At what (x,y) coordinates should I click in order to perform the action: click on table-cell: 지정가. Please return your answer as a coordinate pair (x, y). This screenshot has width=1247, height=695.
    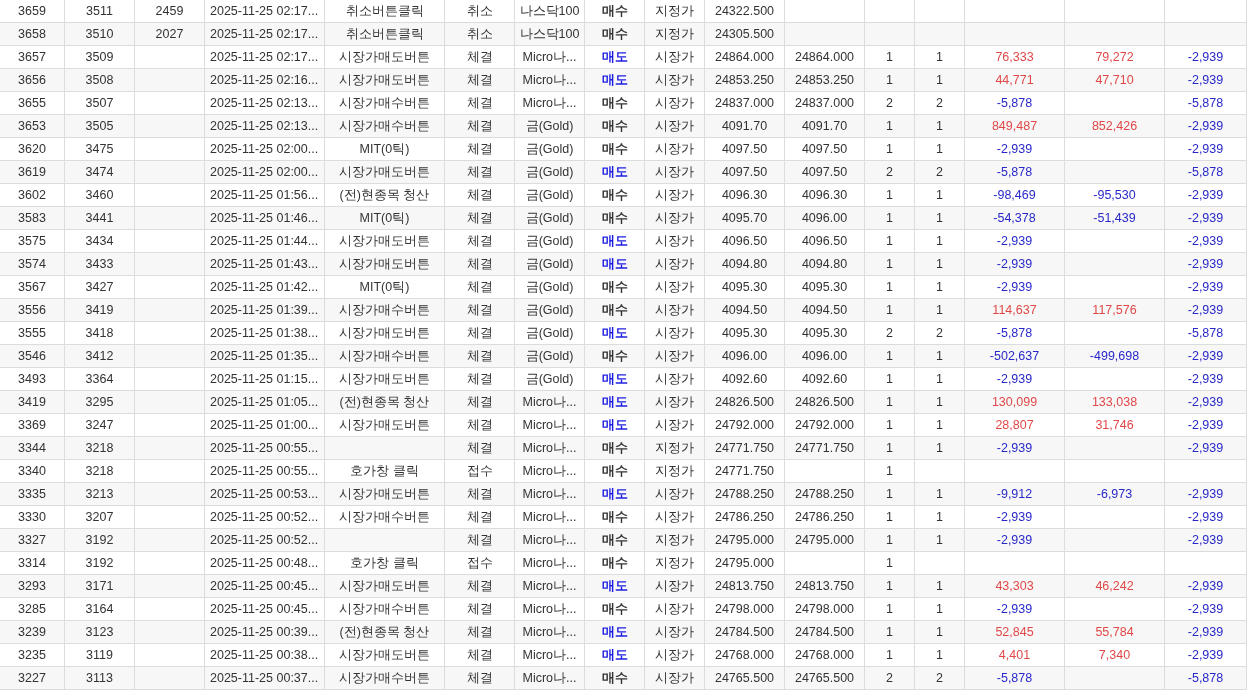
    Looking at the image, I should click on (674, 34).